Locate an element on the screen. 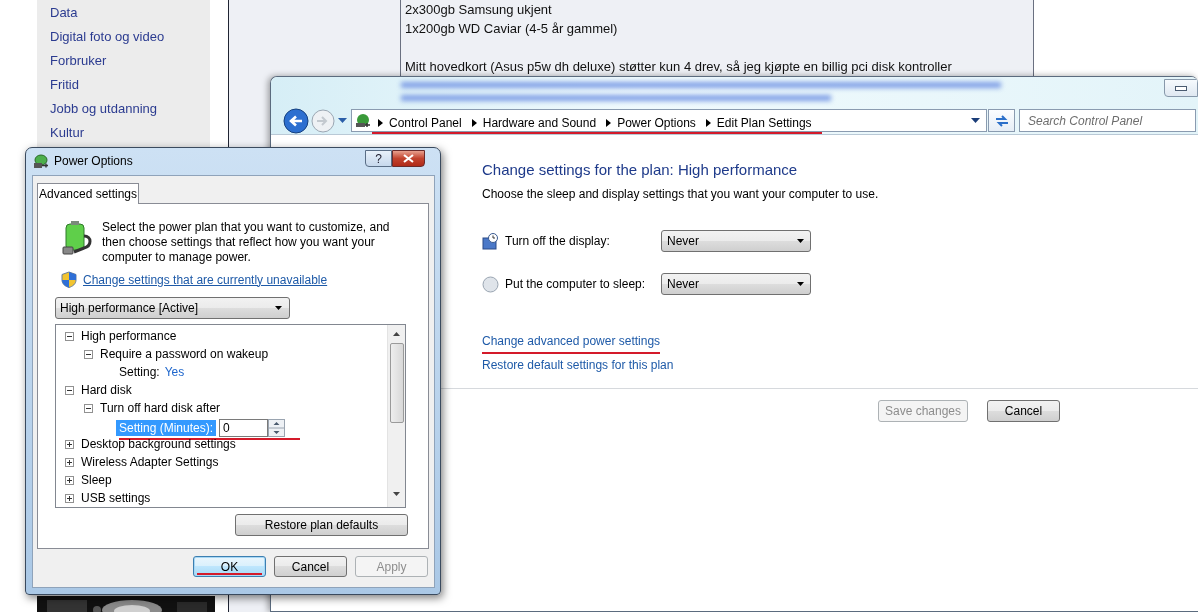 This screenshot has height=612, width=1198. tree-item: Wireless Adapter Settings is located at coordinates (150, 462).